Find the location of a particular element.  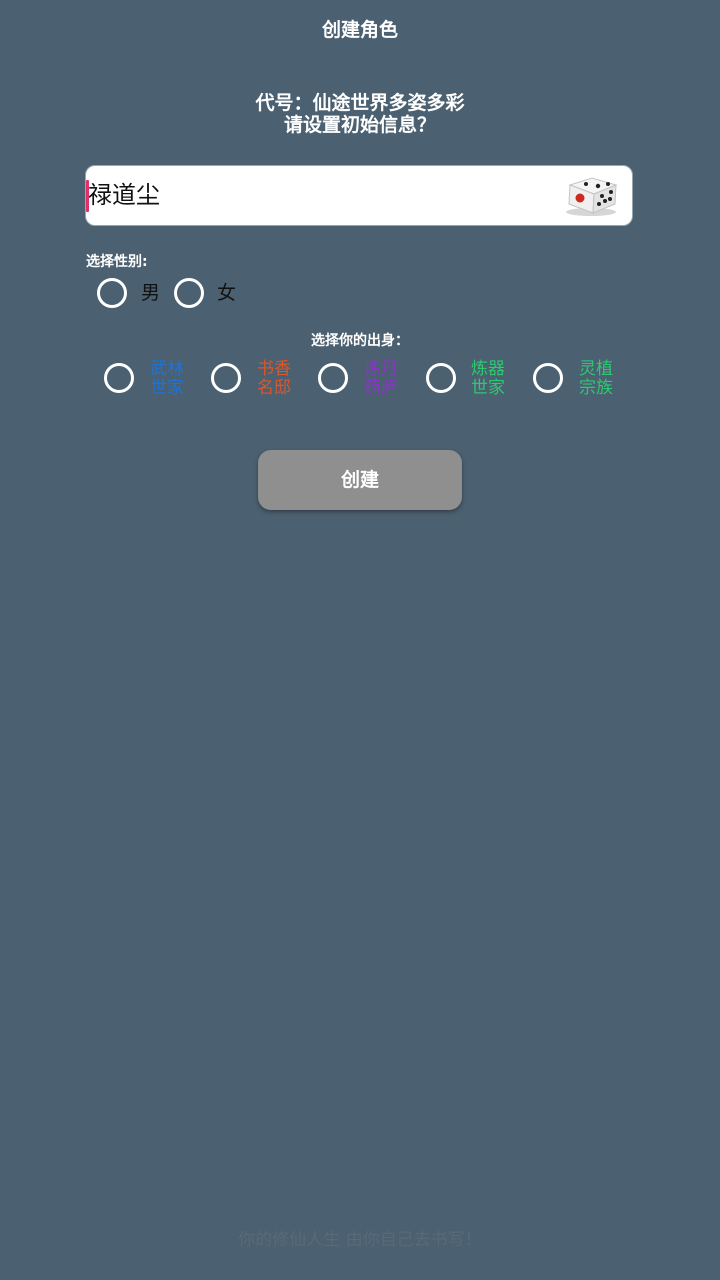

name-input is located at coordinates (322, 195).